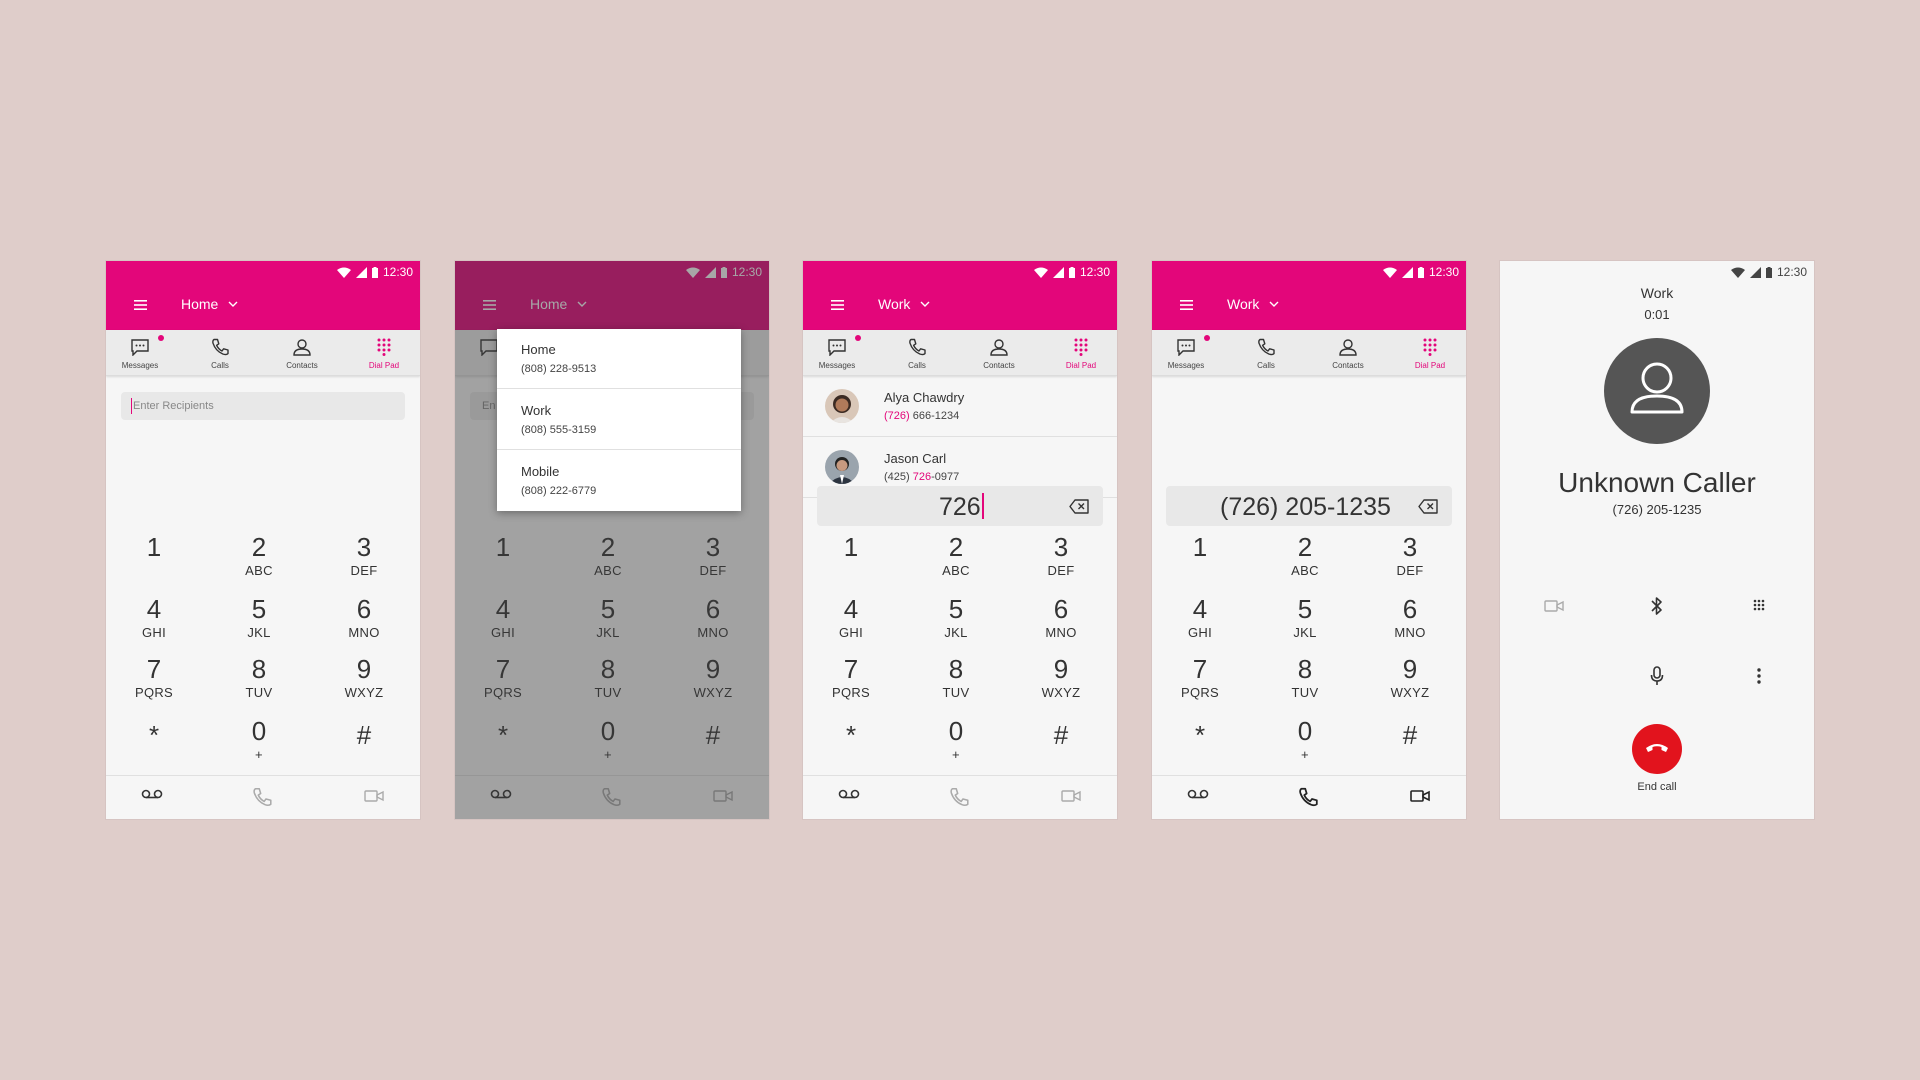 The height and width of the screenshot is (1080, 1920). I want to click on keypad-icon, so click(1759, 606).